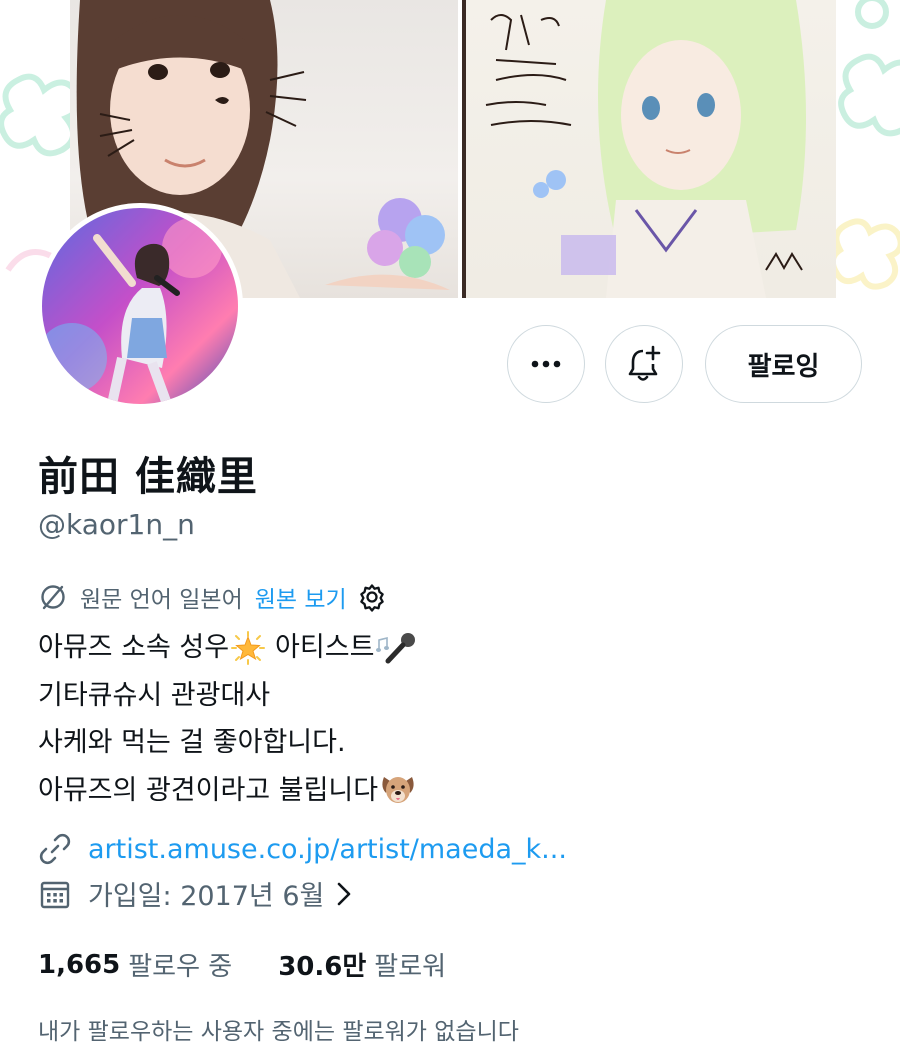 The height and width of the screenshot is (1057, 900). I want to click on following-link: 1,665 팔로우 중, so click(135, 964).